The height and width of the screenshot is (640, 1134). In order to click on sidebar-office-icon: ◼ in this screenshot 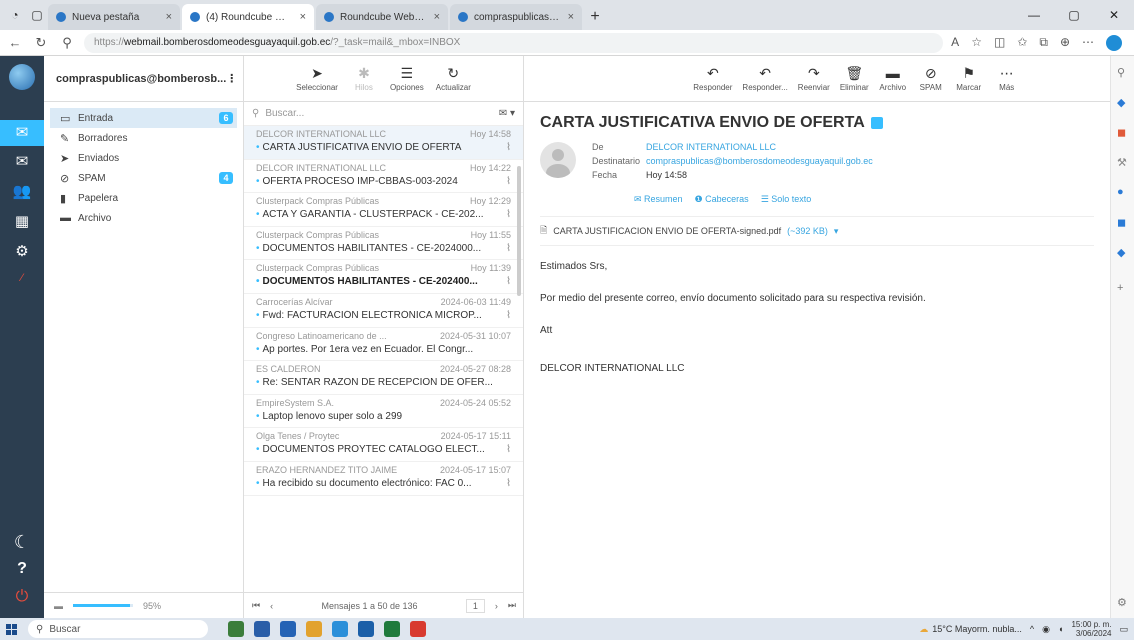, I will do `click(1121, 222)`.